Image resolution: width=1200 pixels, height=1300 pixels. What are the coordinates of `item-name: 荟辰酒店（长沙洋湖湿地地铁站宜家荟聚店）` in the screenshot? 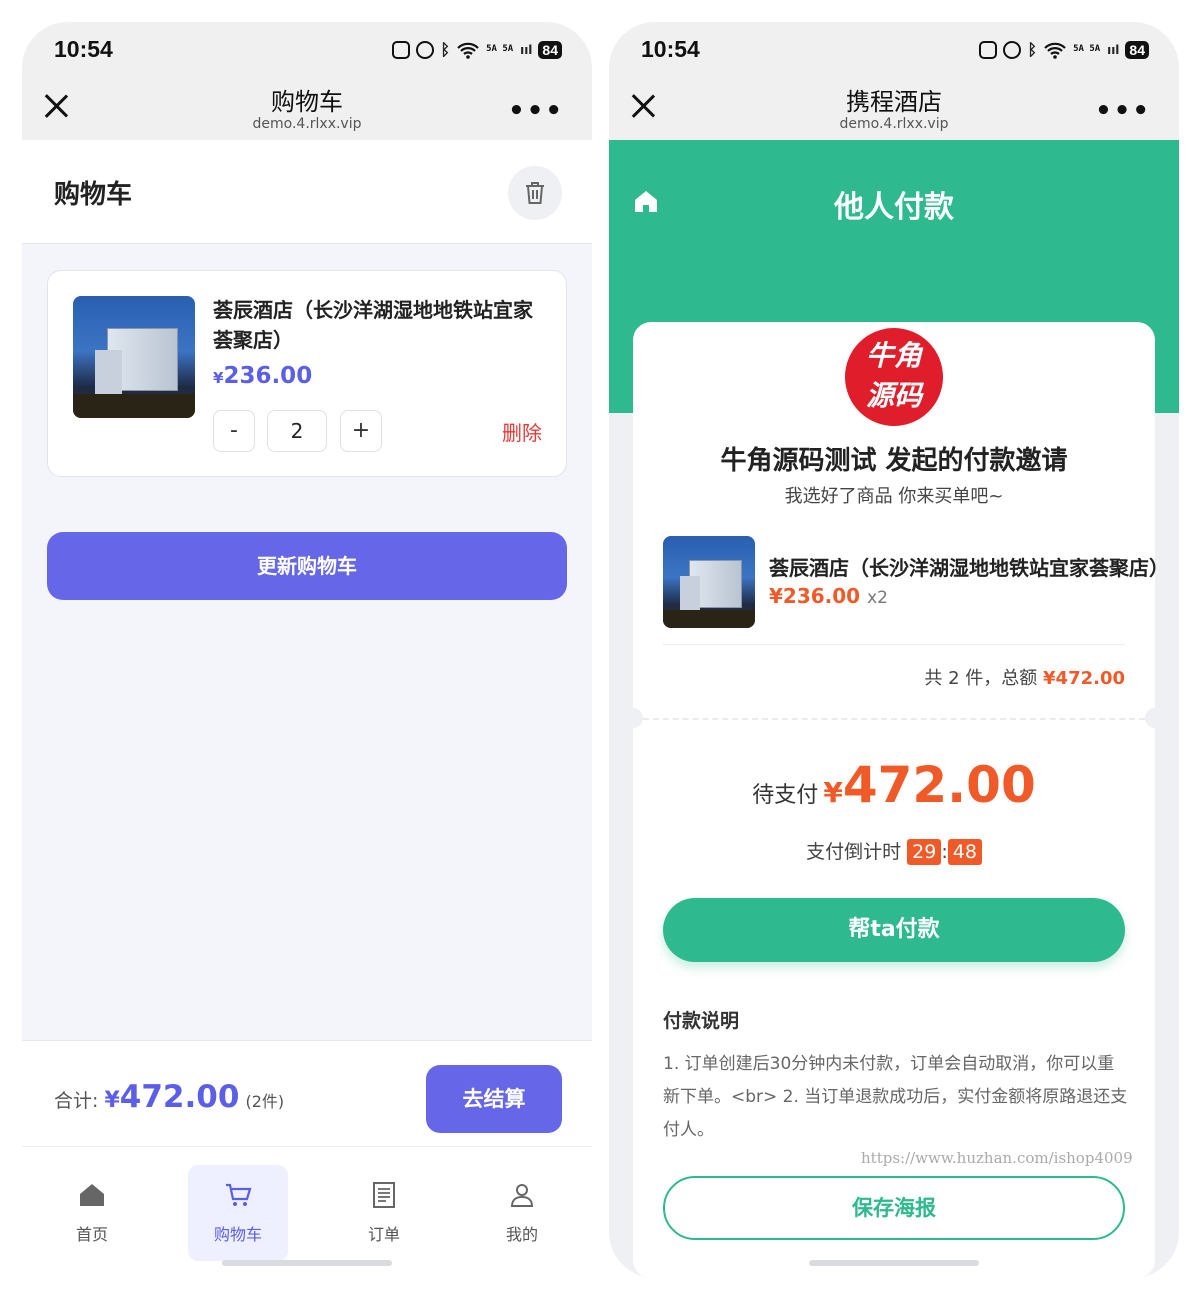 It's located at (373, 325).